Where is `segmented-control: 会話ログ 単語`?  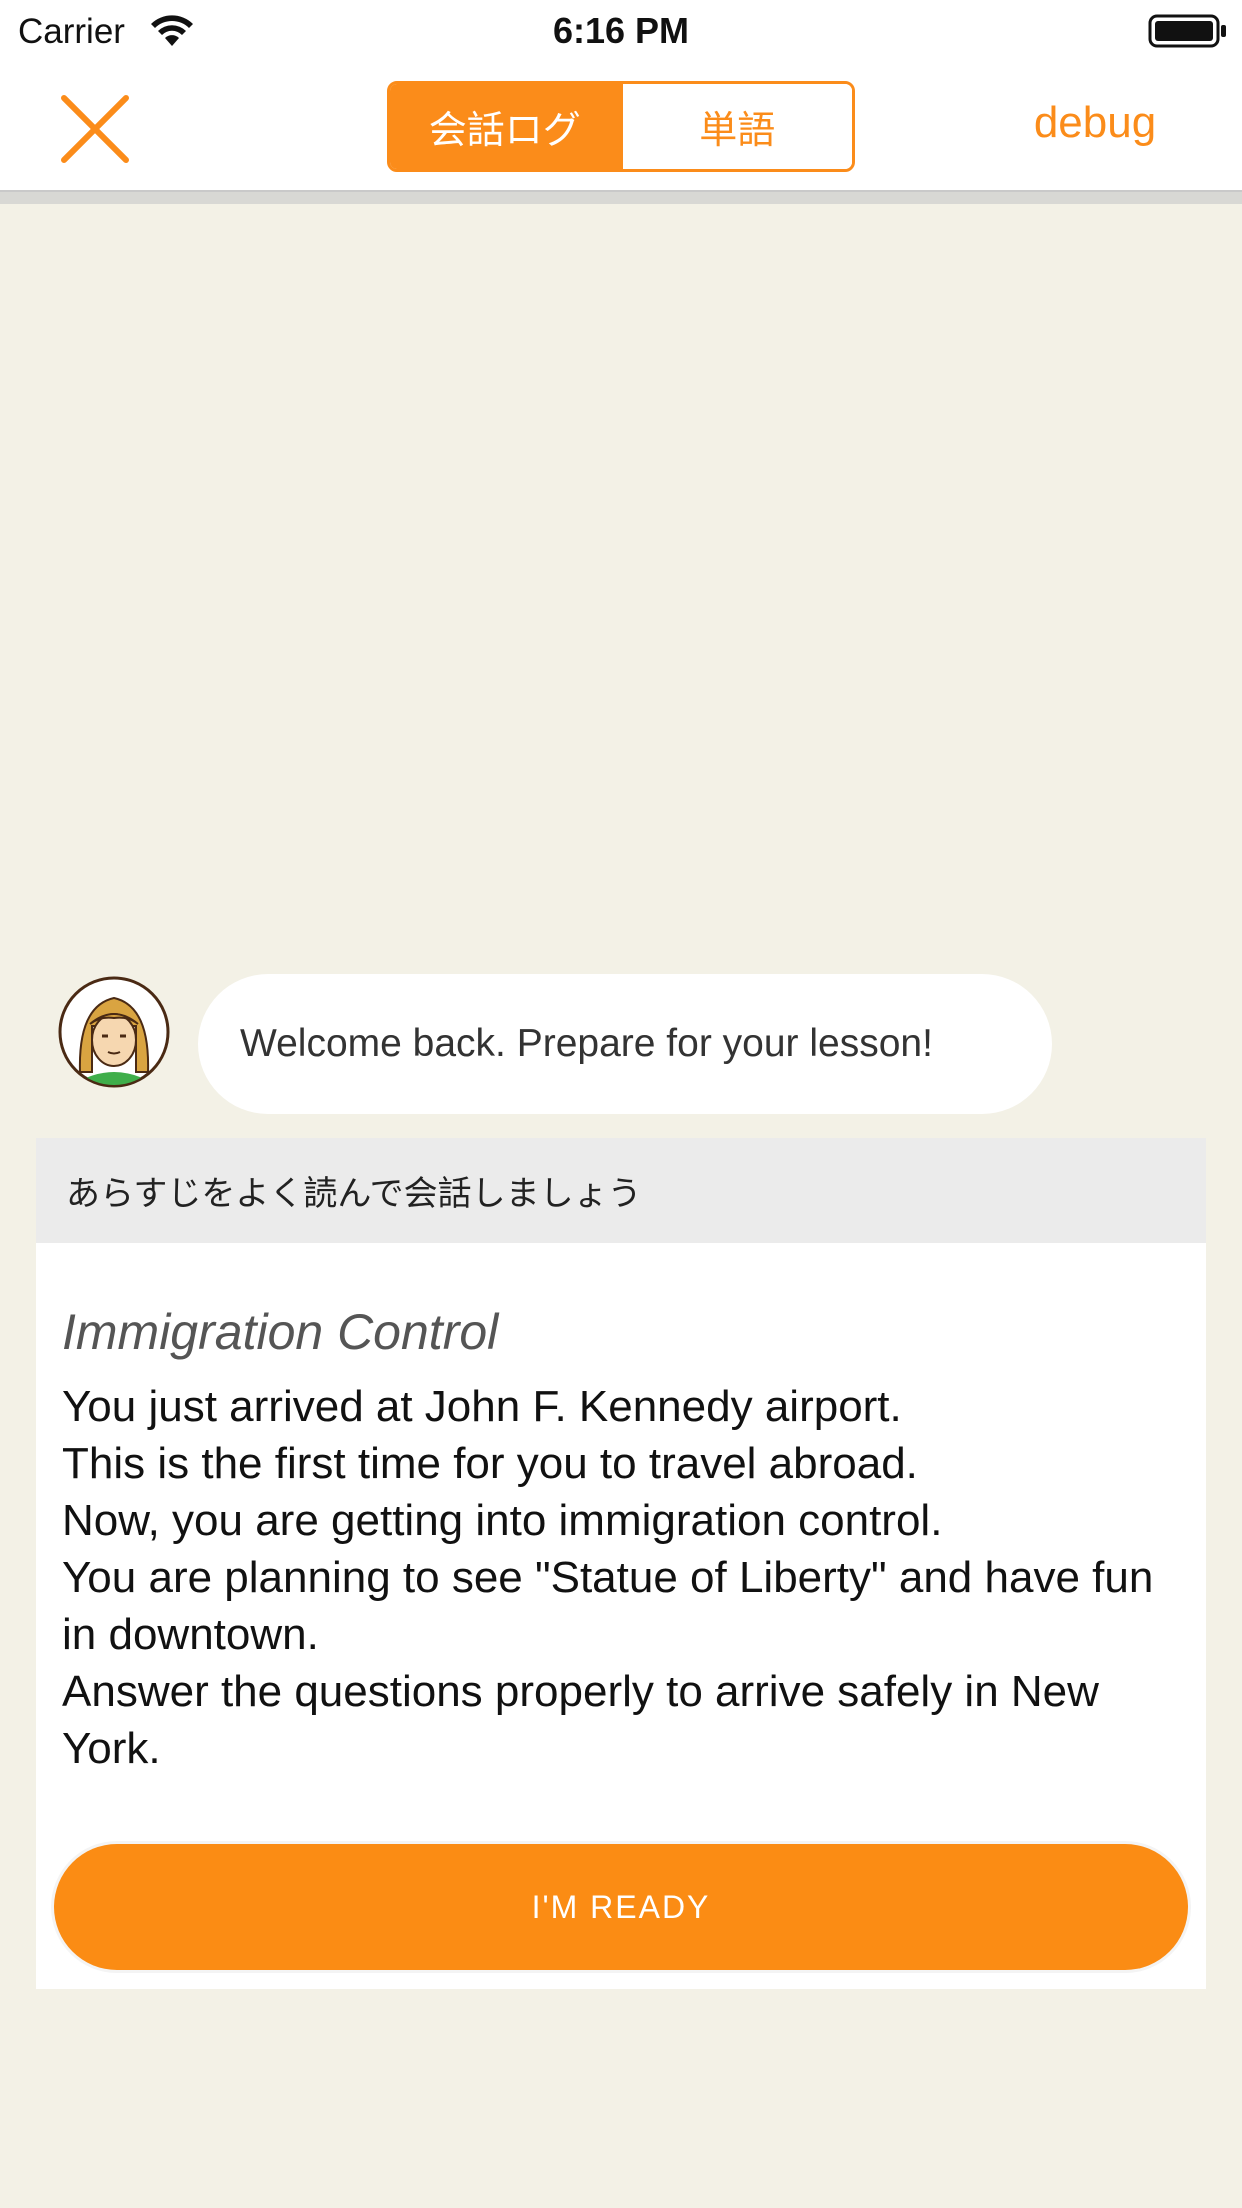
segmented-control: 会話ログ 単語 is located at coordinates (621, 126).